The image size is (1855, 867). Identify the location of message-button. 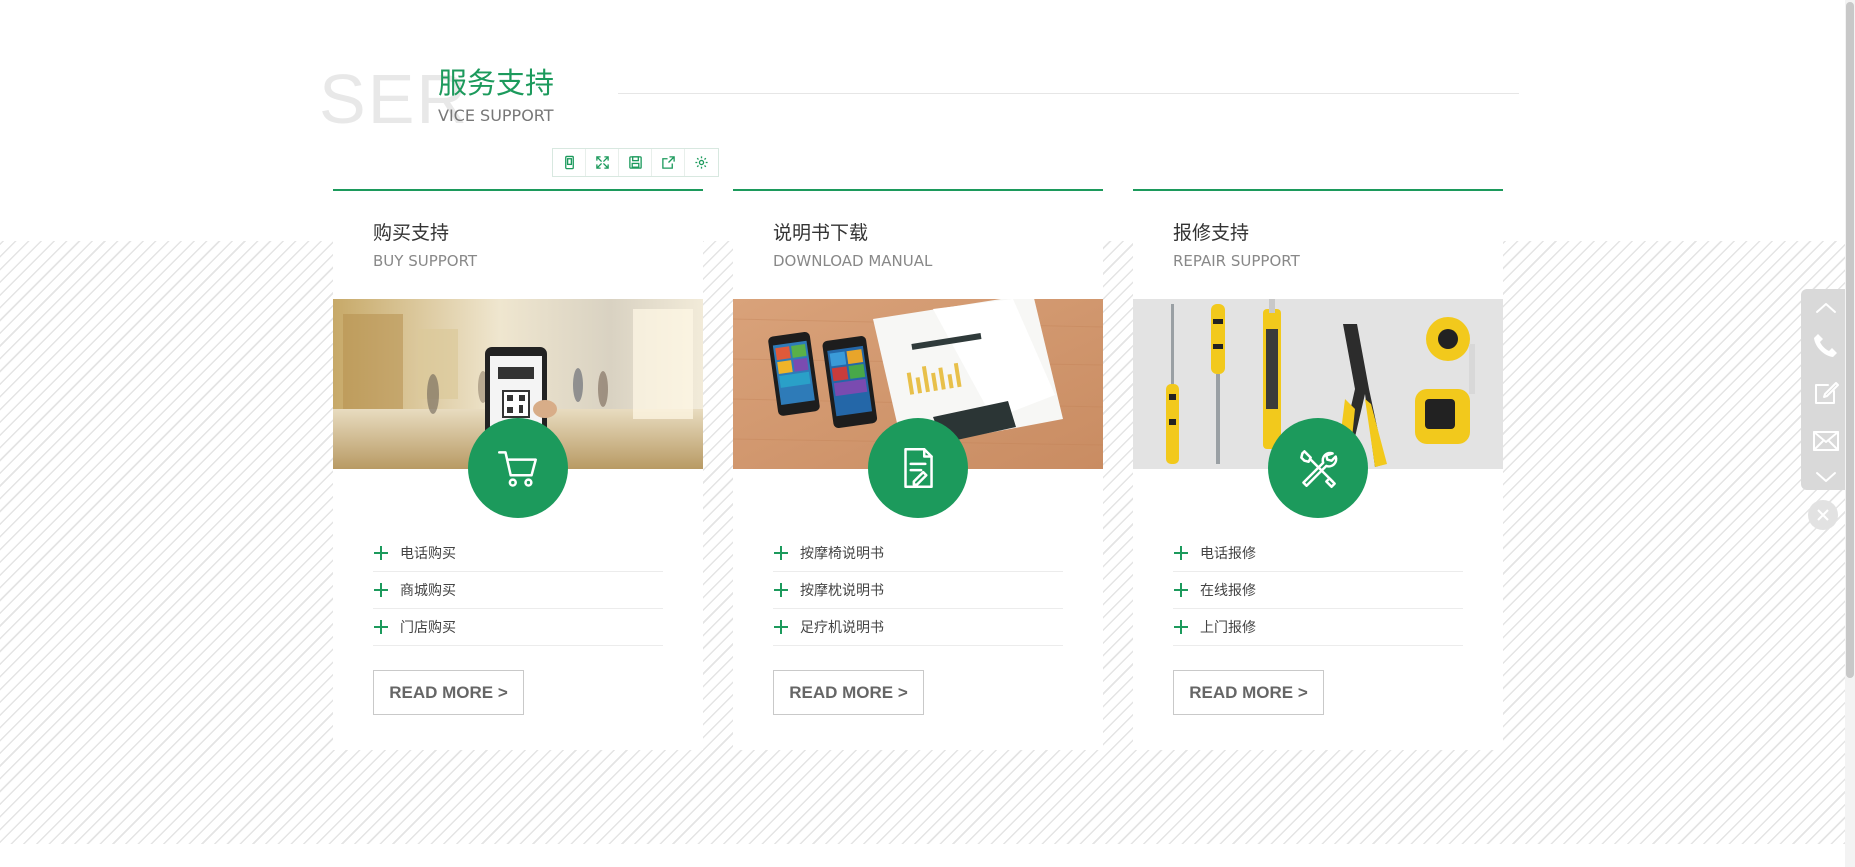
(1826, 393).